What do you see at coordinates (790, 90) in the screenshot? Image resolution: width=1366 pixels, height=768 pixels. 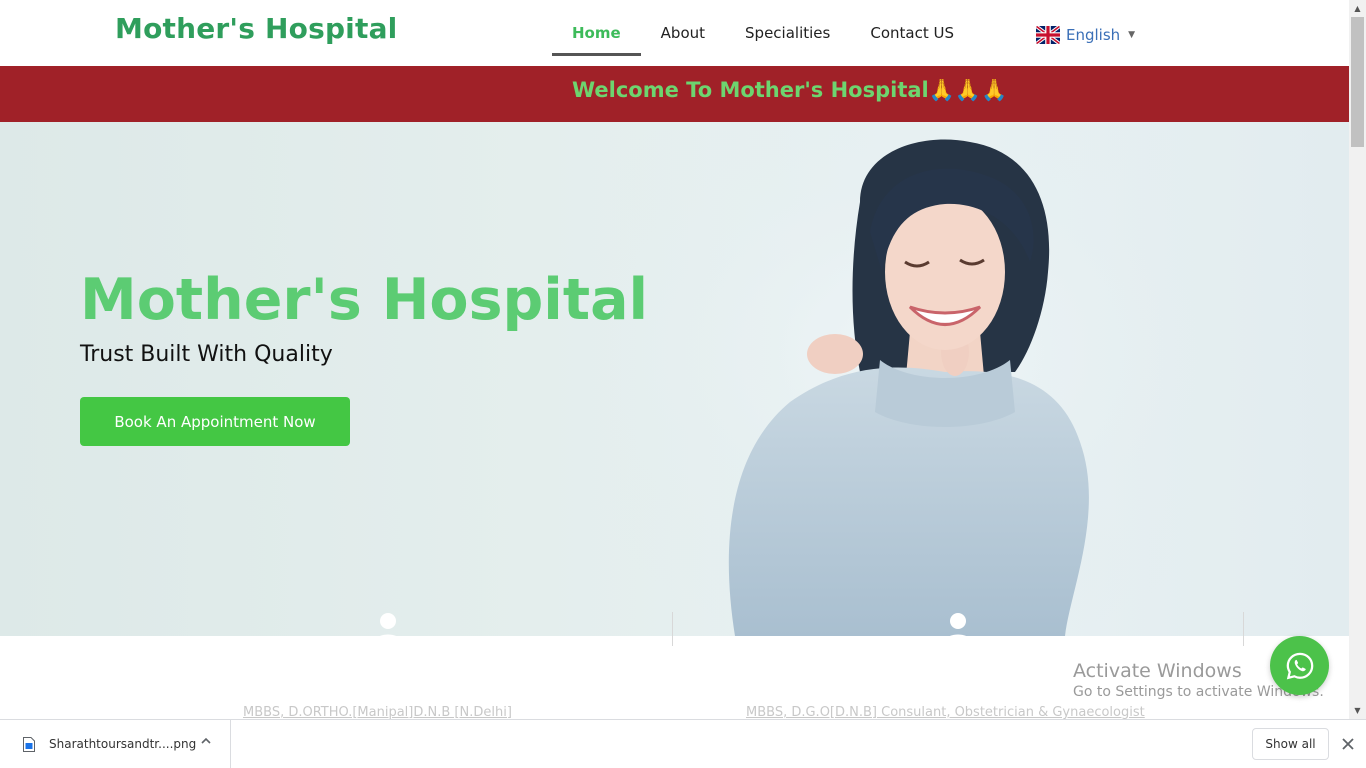 I see `welcome-marquee-text: Welcome To Mother's Hospital🙏🙏🙏` at bounding box center [790, 90].